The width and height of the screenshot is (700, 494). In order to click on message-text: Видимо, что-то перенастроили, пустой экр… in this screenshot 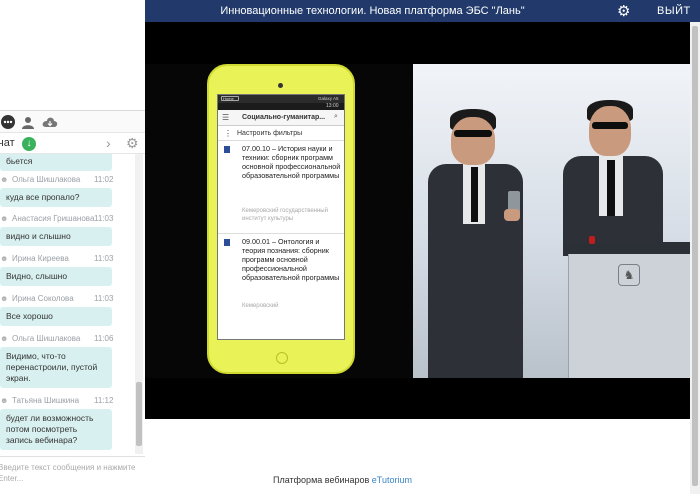, I will do `click(52, 367)`.